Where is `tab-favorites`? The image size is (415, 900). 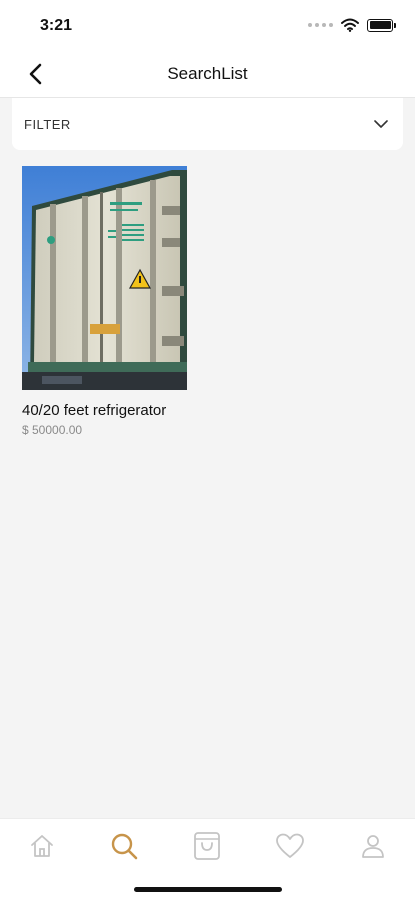
tab-favorites is located at coordinates (290, 846).